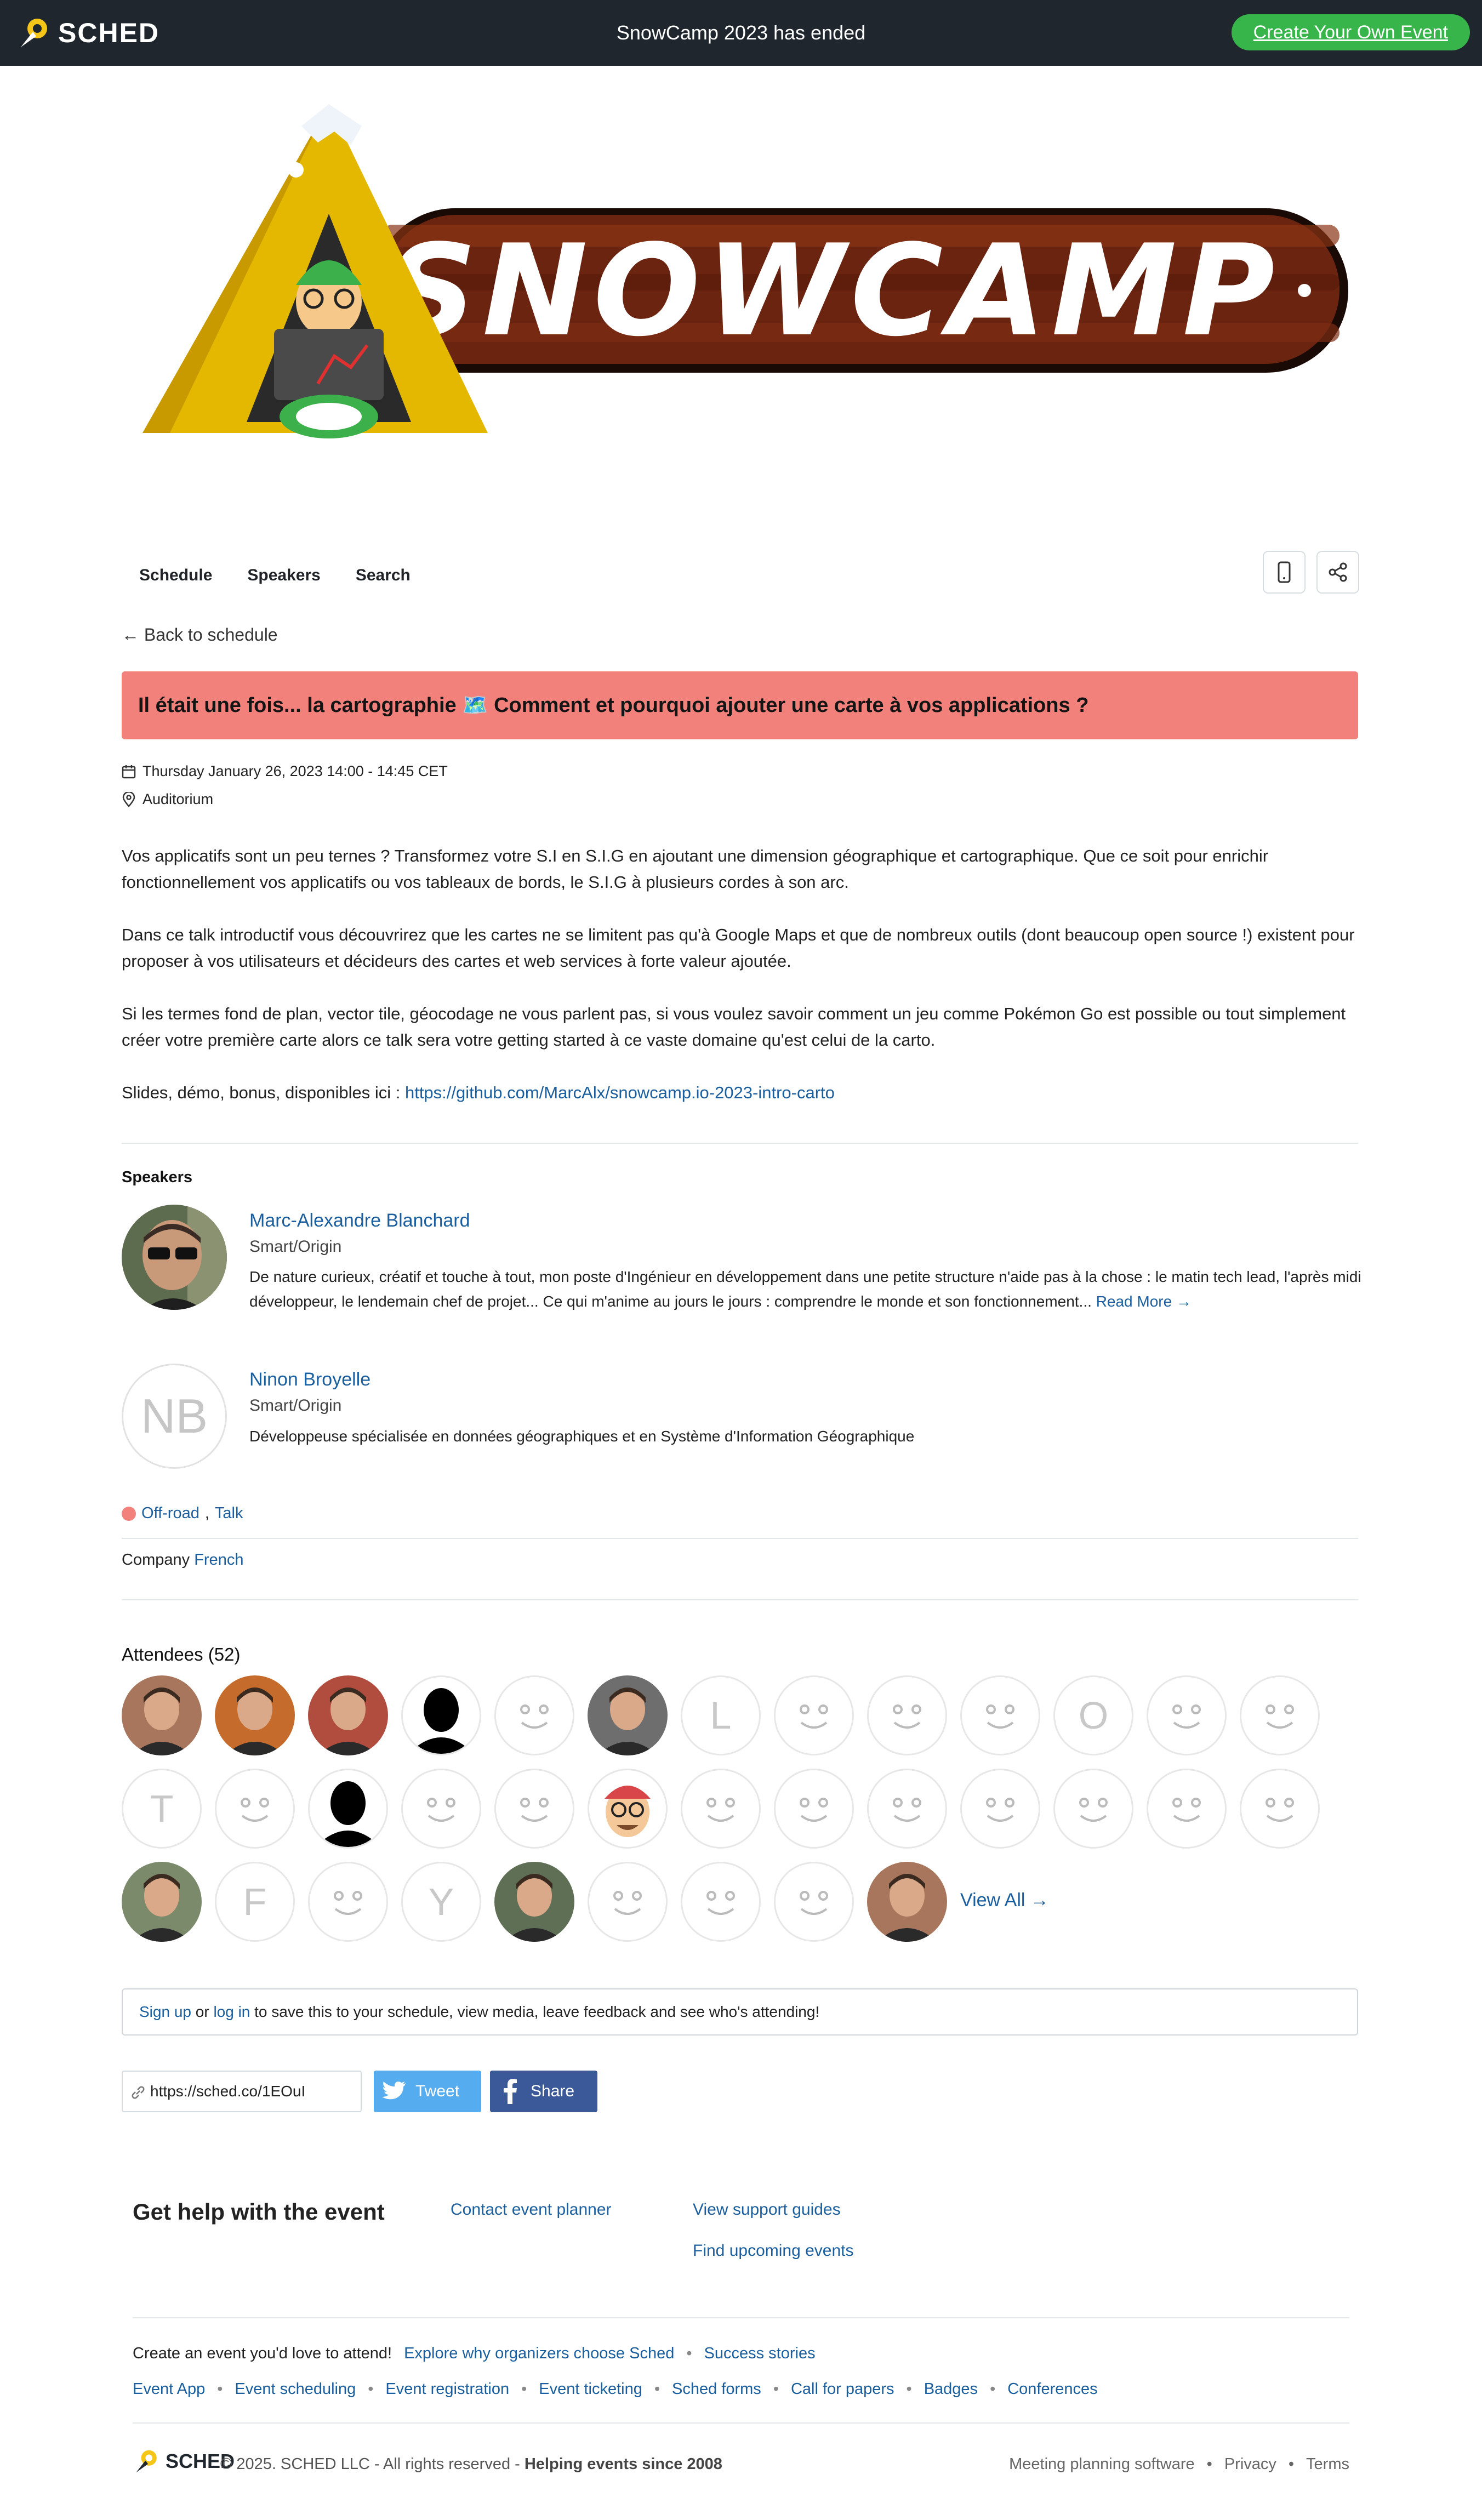  What do you see at coordinates (157, 1177) in the screenshot?
I see `speakers-heading: Speakers` at bounding box center [157, 1177].